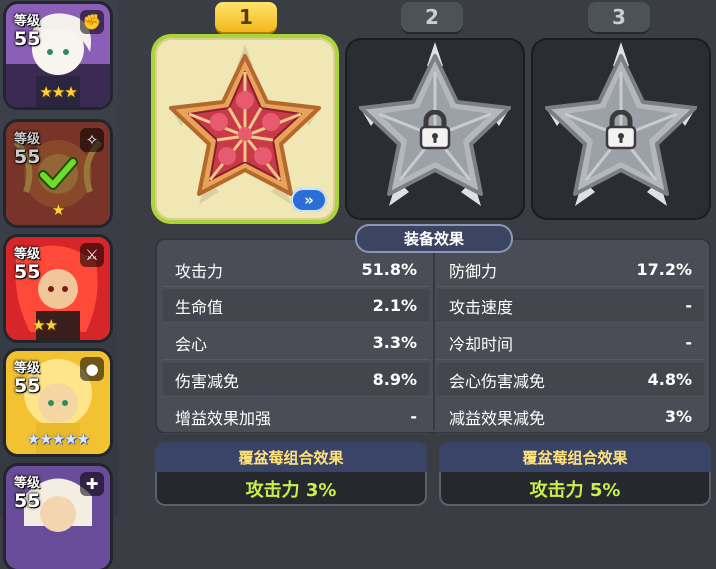 The width and height of the screenshot is (716, 569). What do you see at coordinates (473, 271) in the screenshot?
I see `stat-name: 防御力` at bounding box center [473, 271].